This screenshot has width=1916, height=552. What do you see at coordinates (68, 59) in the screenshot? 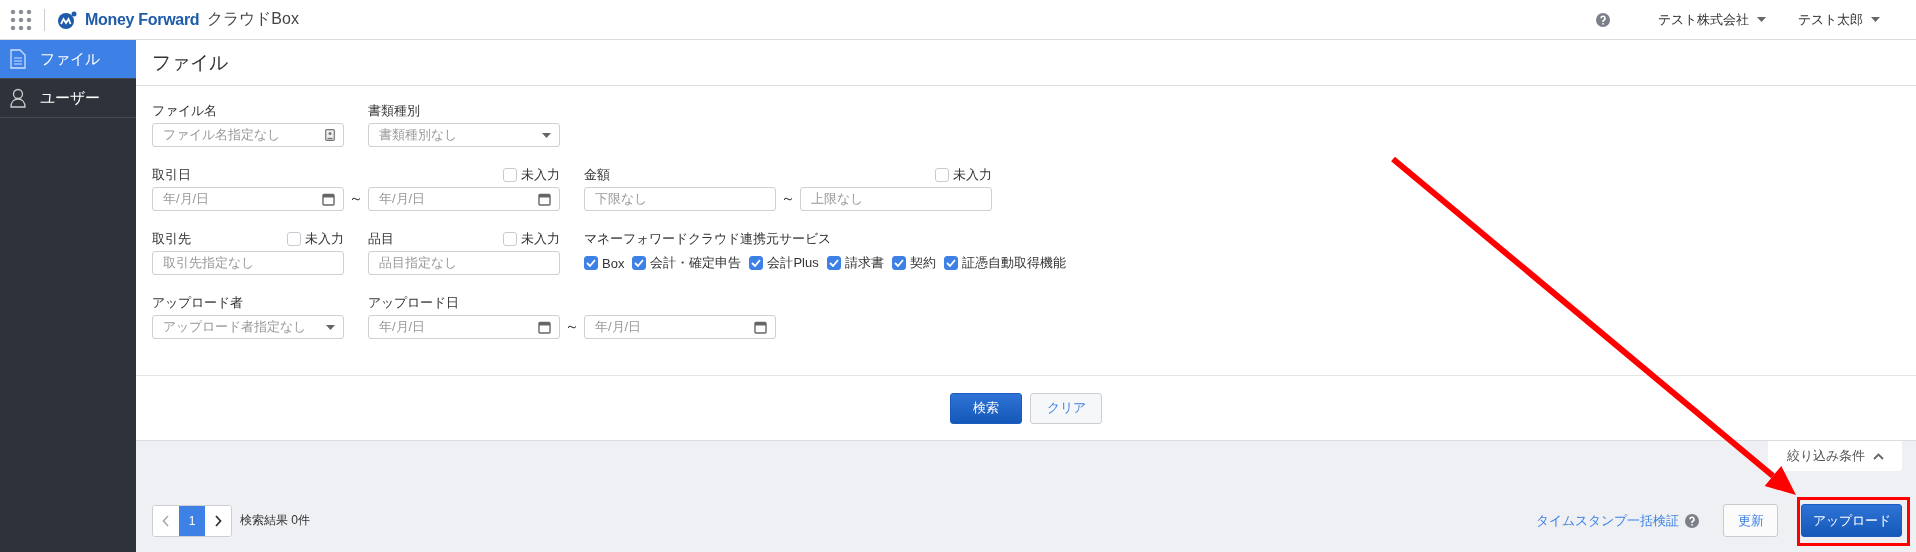
I see `sidebar-item: ファイル` at bounding box center [68, 59].